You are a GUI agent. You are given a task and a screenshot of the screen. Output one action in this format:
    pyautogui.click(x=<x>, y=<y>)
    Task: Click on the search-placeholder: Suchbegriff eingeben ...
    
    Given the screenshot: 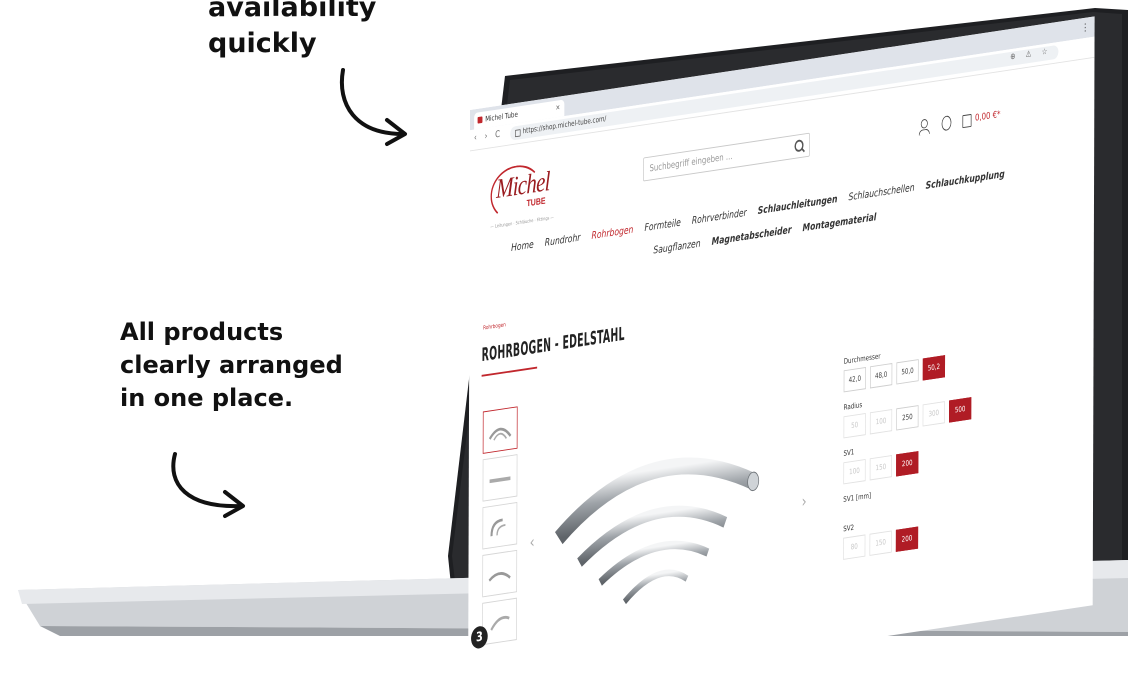 What is the action you would take?
    pyautogui.click(x=691, y=163)
    